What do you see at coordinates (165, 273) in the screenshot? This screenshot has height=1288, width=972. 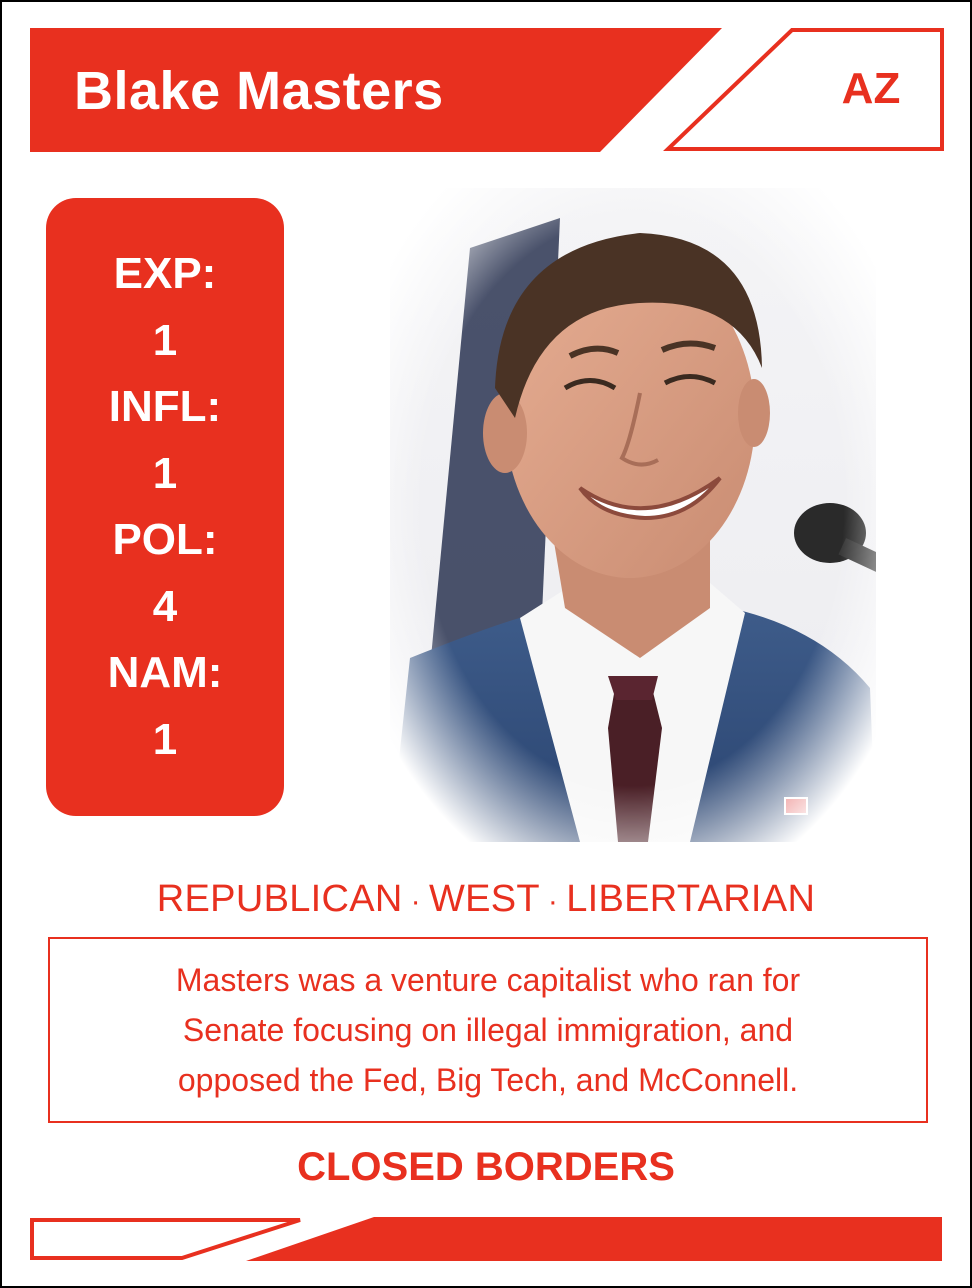 I see `exp-label: EXP:` at bounding box center [165, 273].